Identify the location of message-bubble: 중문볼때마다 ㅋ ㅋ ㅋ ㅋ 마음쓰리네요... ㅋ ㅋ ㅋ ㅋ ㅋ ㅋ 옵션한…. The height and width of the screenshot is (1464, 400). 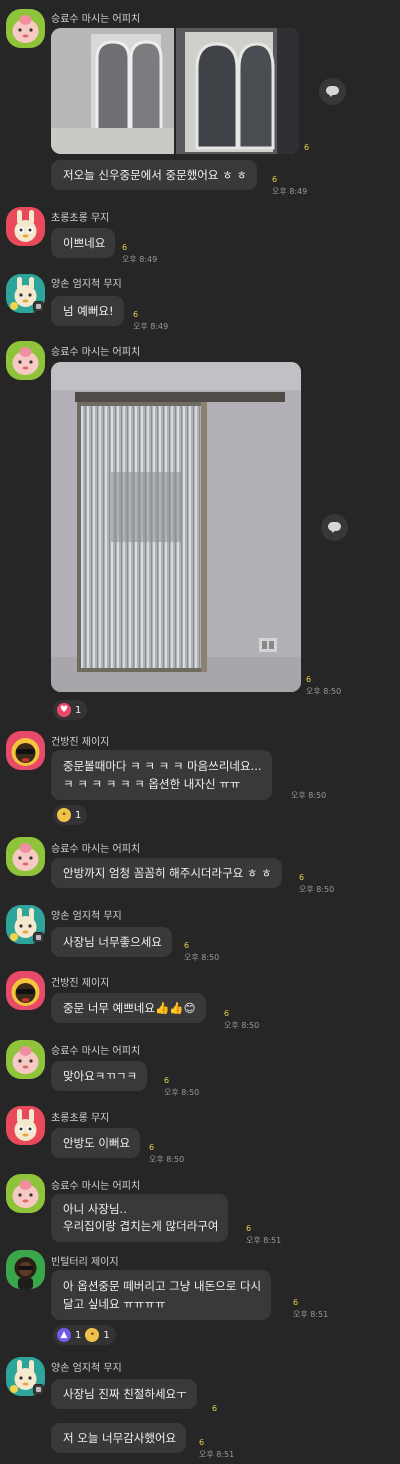
(161, 775).